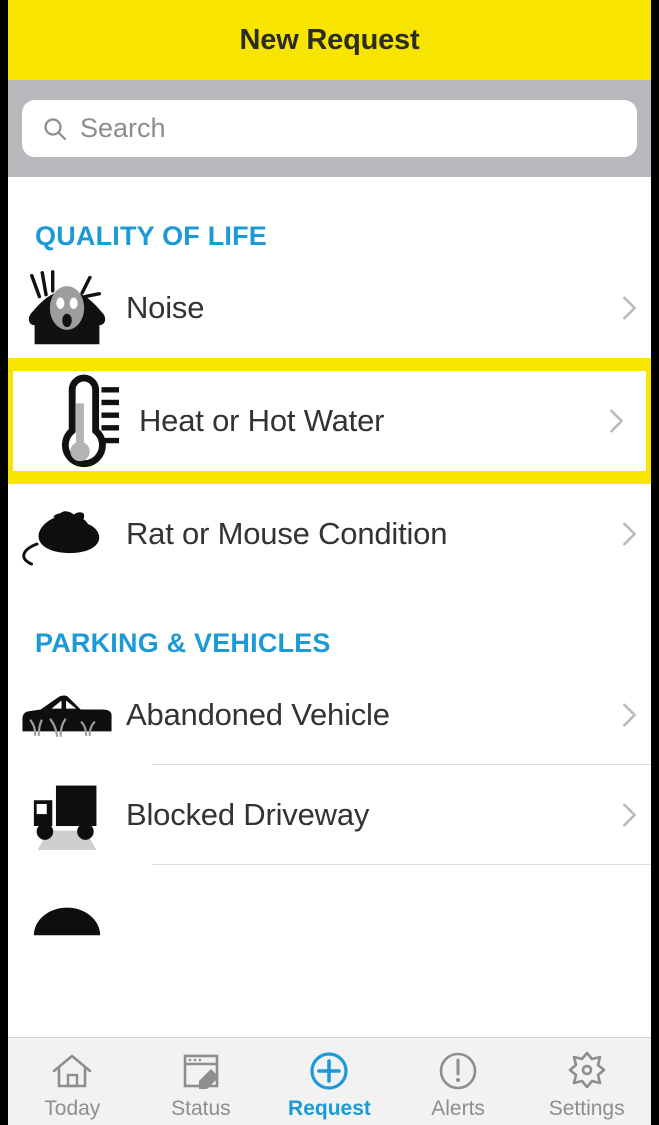  I want to click on exclamation-circle-icon, so click(458, 1071).